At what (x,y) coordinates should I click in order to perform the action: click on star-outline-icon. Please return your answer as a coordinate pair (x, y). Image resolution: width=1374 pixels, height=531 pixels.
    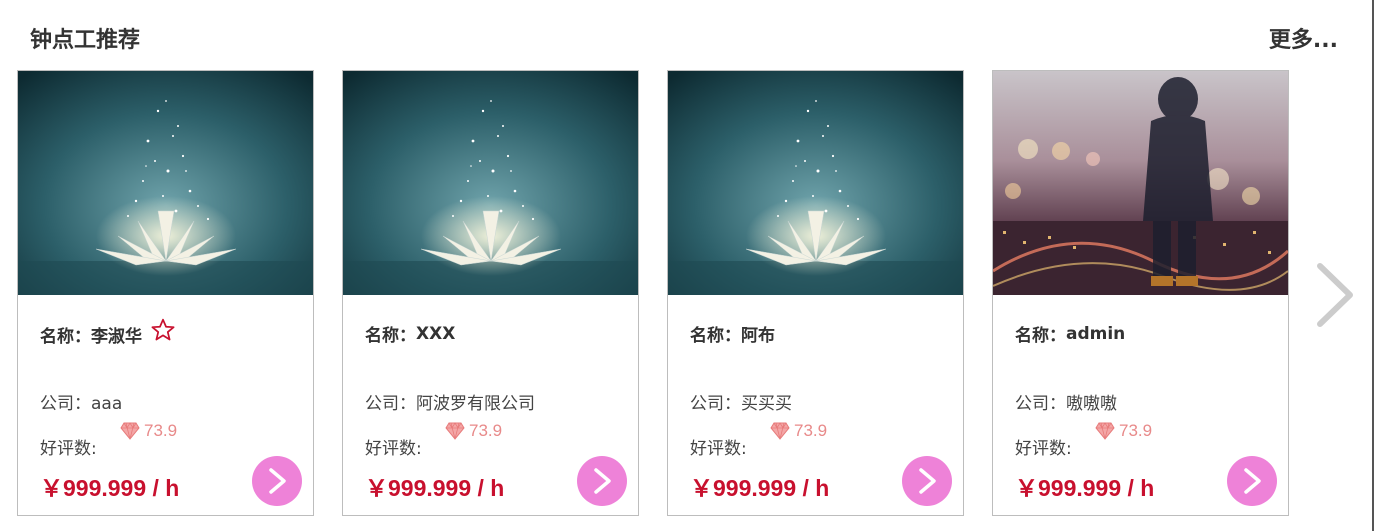
    Looking at the image, I should click on (163, 330).